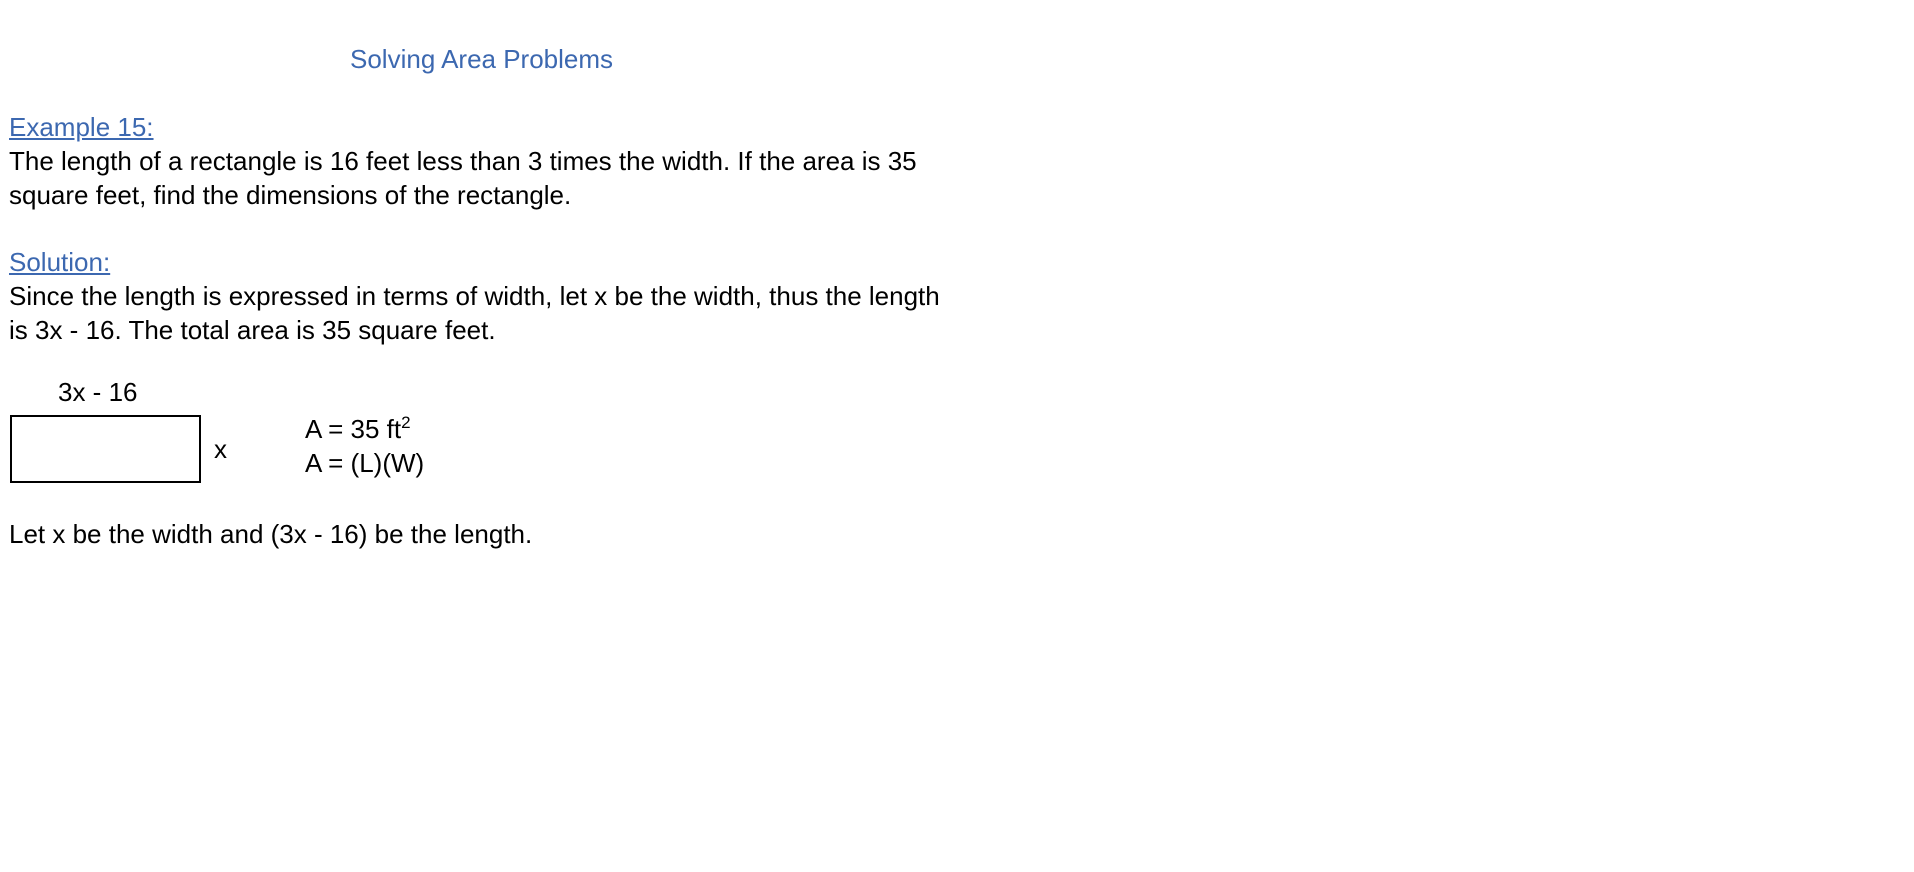 The width and height of the screenshot is (1914, 872). What do you see at coordinates (365, 463) in the screenshot?
I see `area-formula: A = (L)(W)` at bounding box center [365, 463].